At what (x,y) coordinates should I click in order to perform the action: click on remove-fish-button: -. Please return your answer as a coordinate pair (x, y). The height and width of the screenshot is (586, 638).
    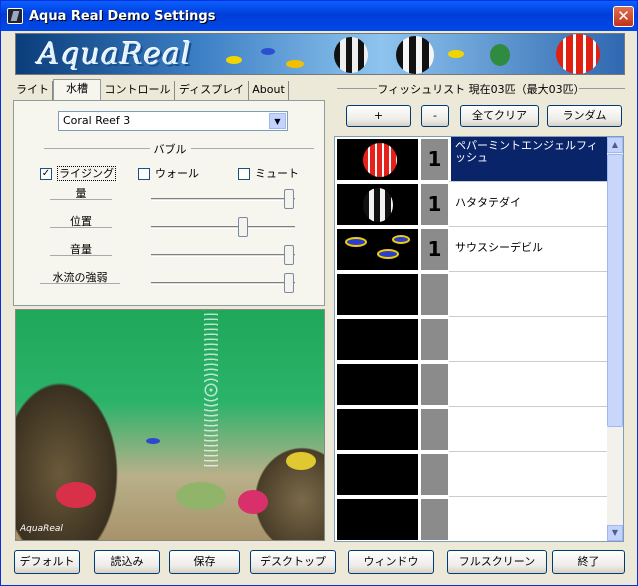
    Looking at the image, I should click on (435, 116).